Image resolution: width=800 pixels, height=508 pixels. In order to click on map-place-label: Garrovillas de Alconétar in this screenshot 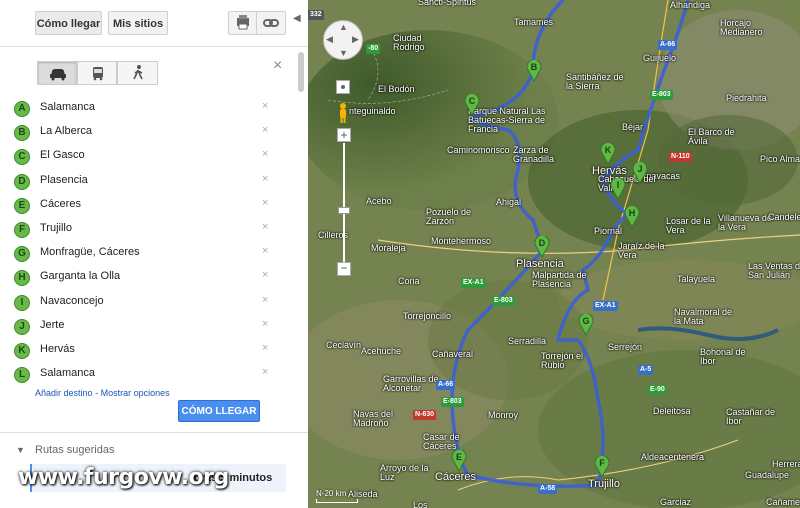, I will do `click(411, 383)`.